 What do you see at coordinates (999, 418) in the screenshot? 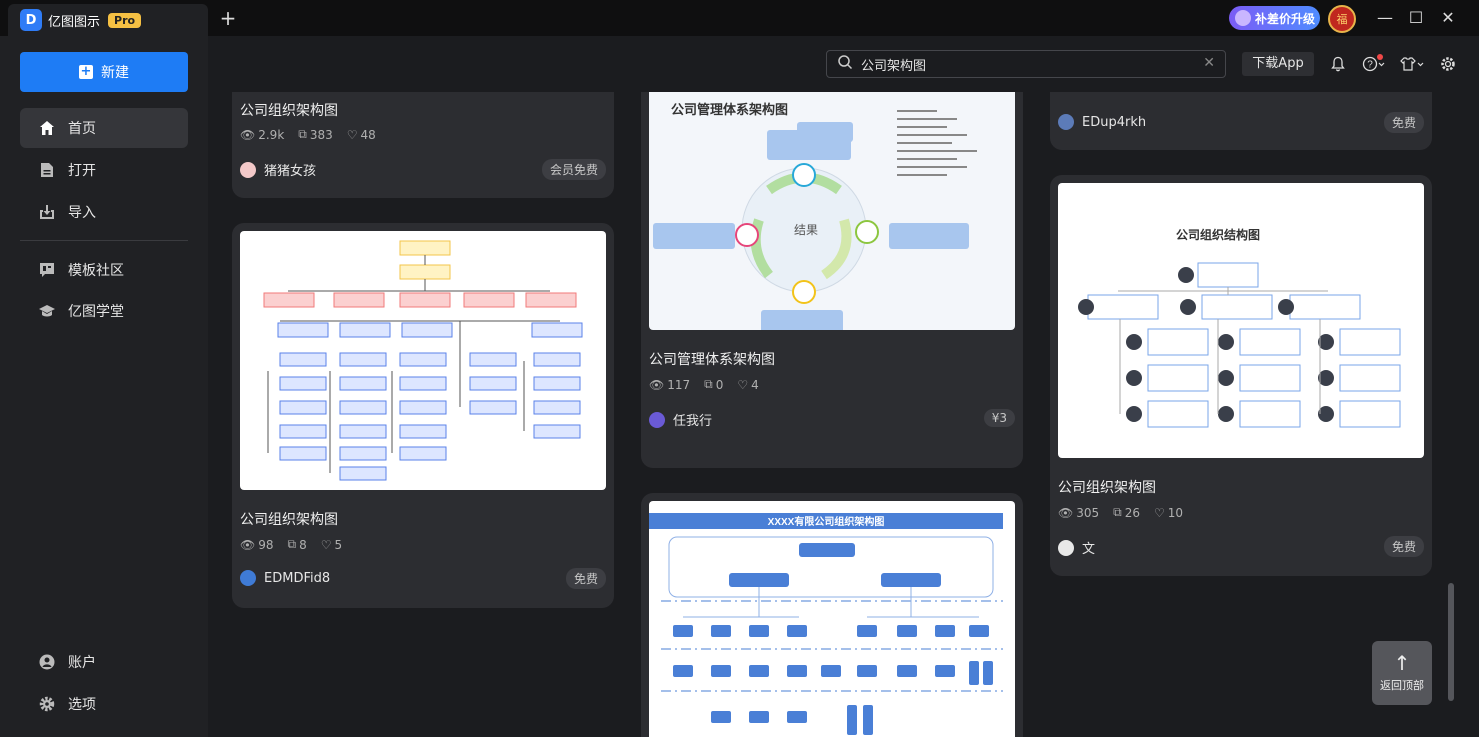
I see `price-tag: ¥3` at bounding box center [999, 418].